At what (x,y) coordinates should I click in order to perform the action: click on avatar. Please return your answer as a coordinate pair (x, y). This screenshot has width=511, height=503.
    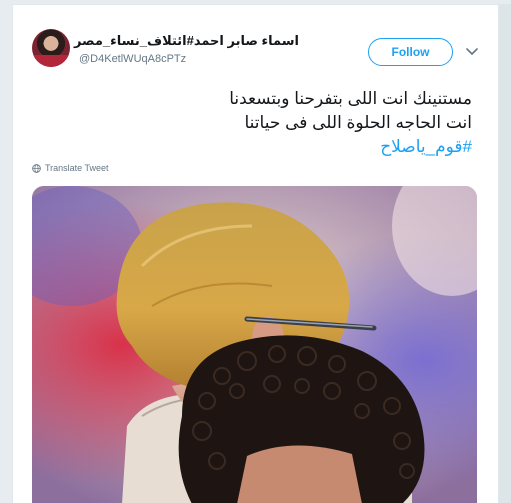
    Looking at the image, I should click on (51, 48).